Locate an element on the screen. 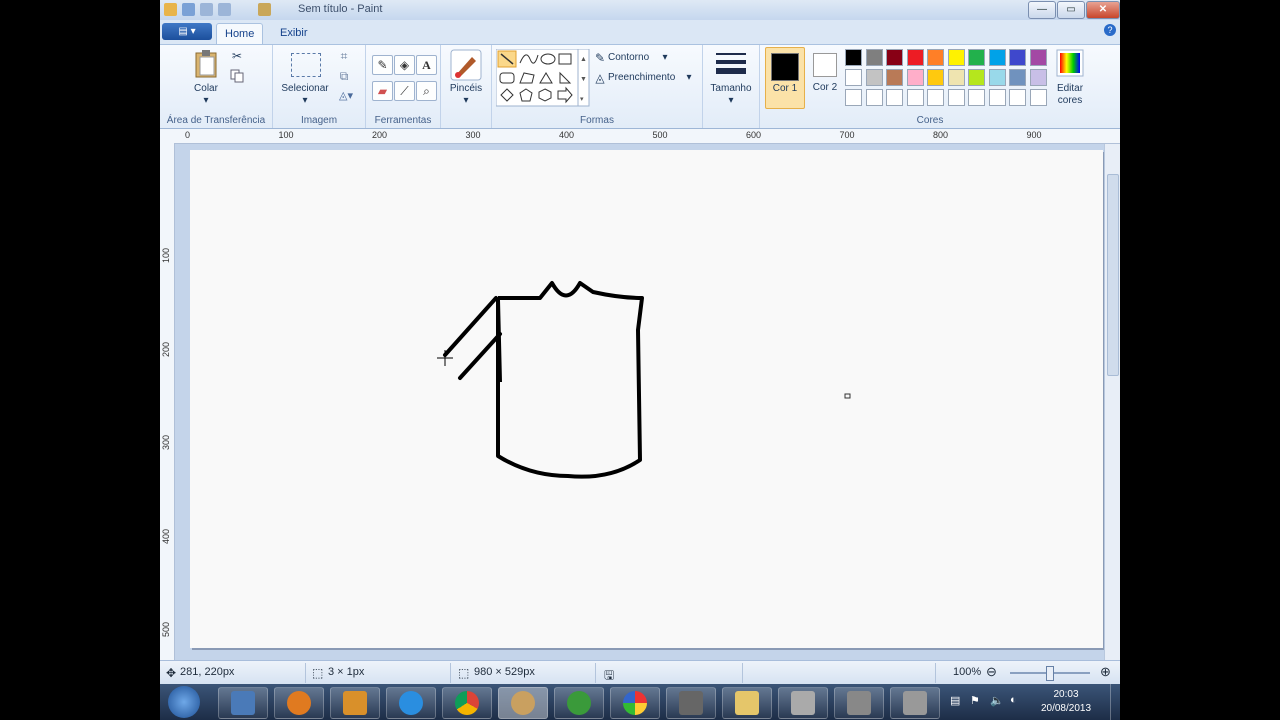  rotate-icon: ◬▾ is located at coordinates (346, 95).